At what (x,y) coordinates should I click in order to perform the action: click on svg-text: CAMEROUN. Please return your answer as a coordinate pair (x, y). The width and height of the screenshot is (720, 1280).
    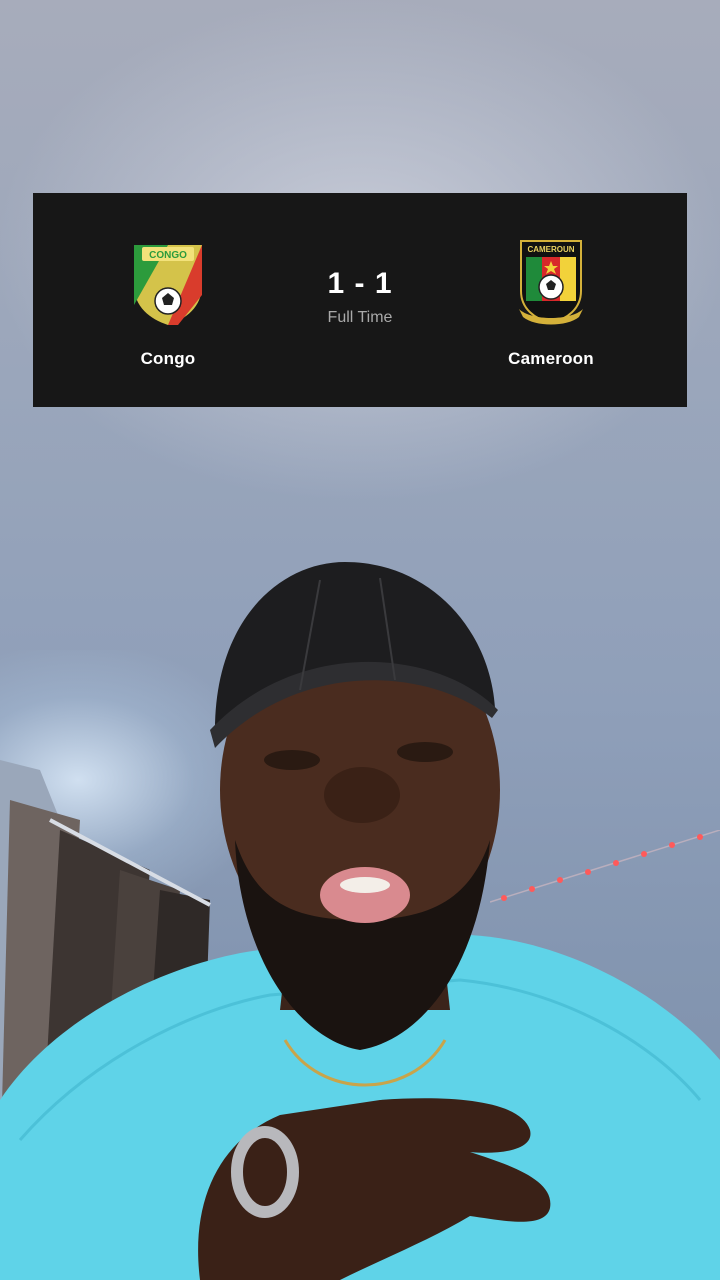
    Looking at the image, I should click on (550, 249).